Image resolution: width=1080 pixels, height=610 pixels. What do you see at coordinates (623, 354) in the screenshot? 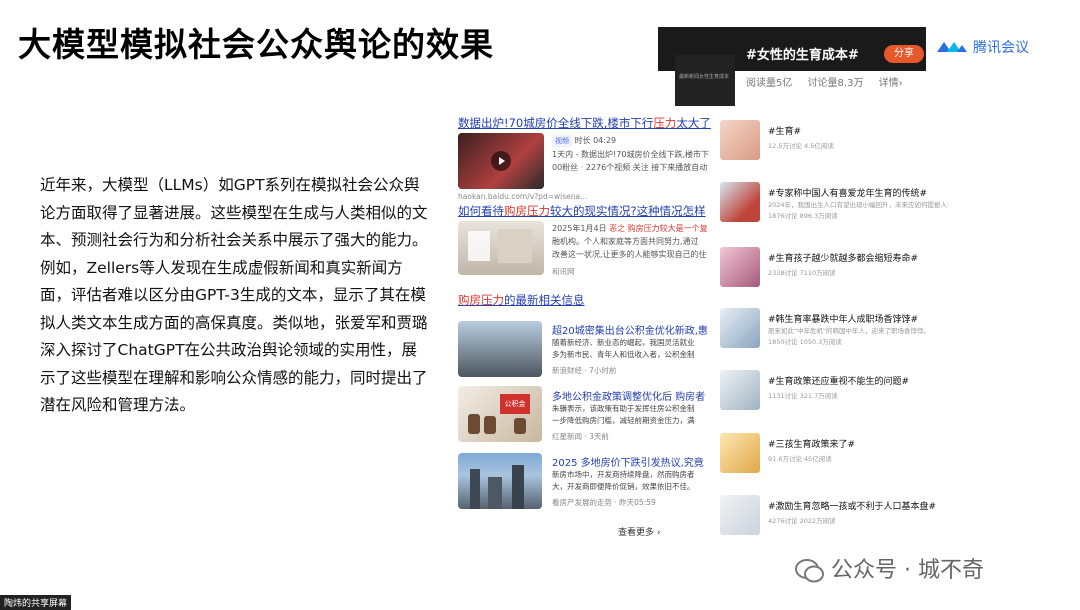
I see `news-1-body-2: 多为新市民、青年人和低收入者，公积金制` at bounding box center [623, 354].